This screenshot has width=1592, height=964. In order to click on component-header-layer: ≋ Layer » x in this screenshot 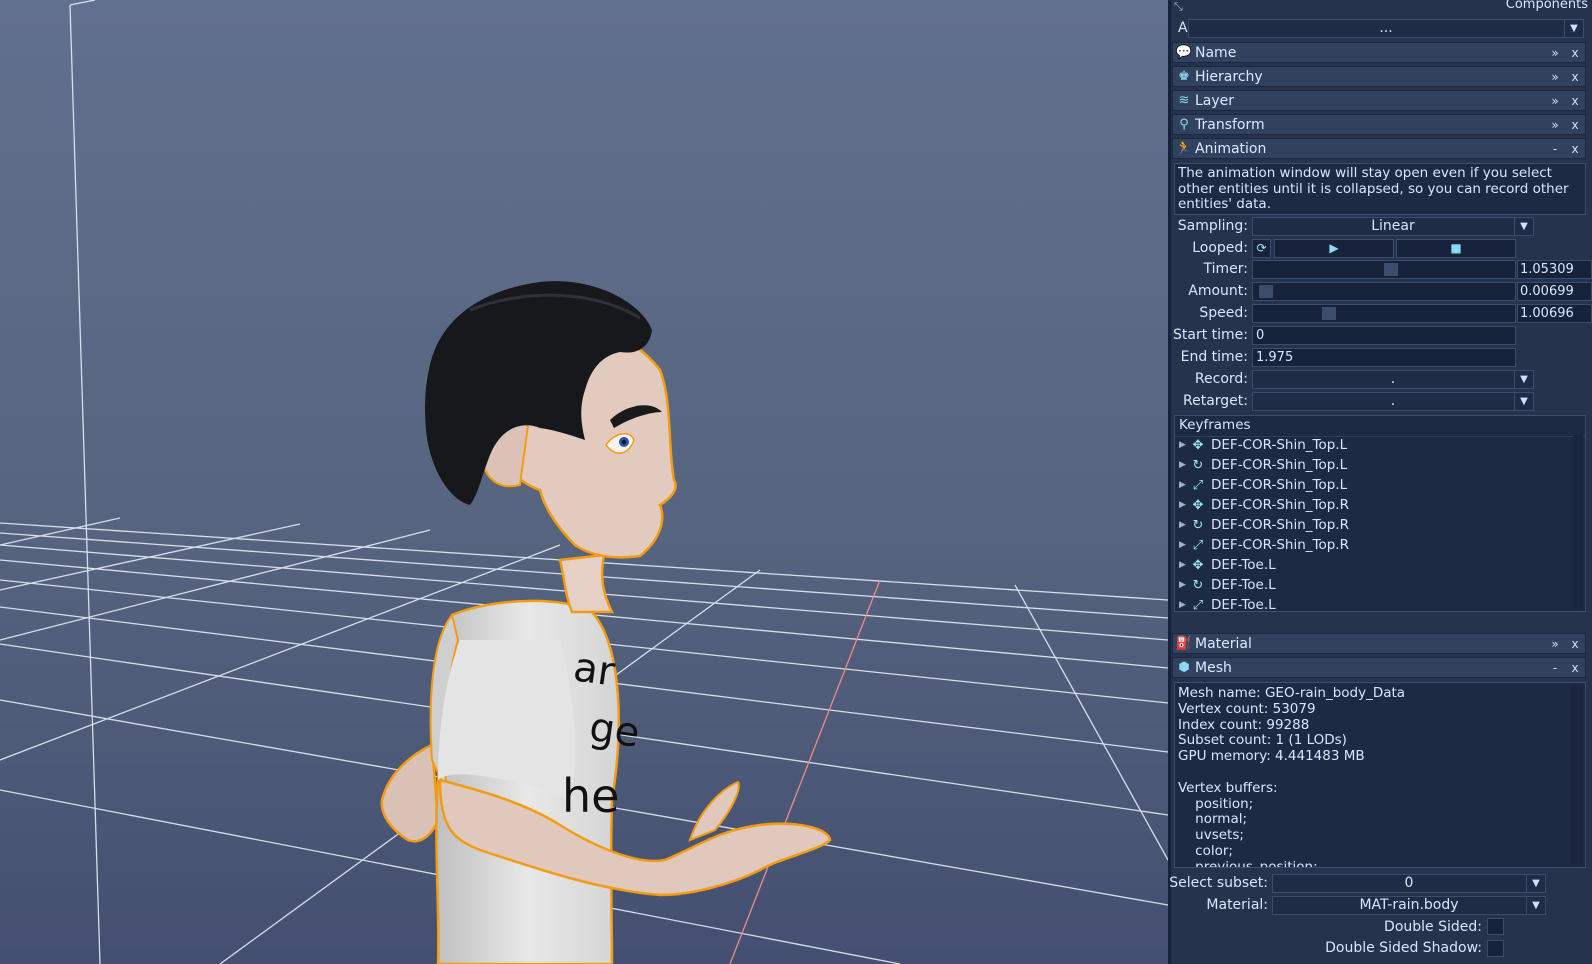, I will do `click(1379, 100)`.